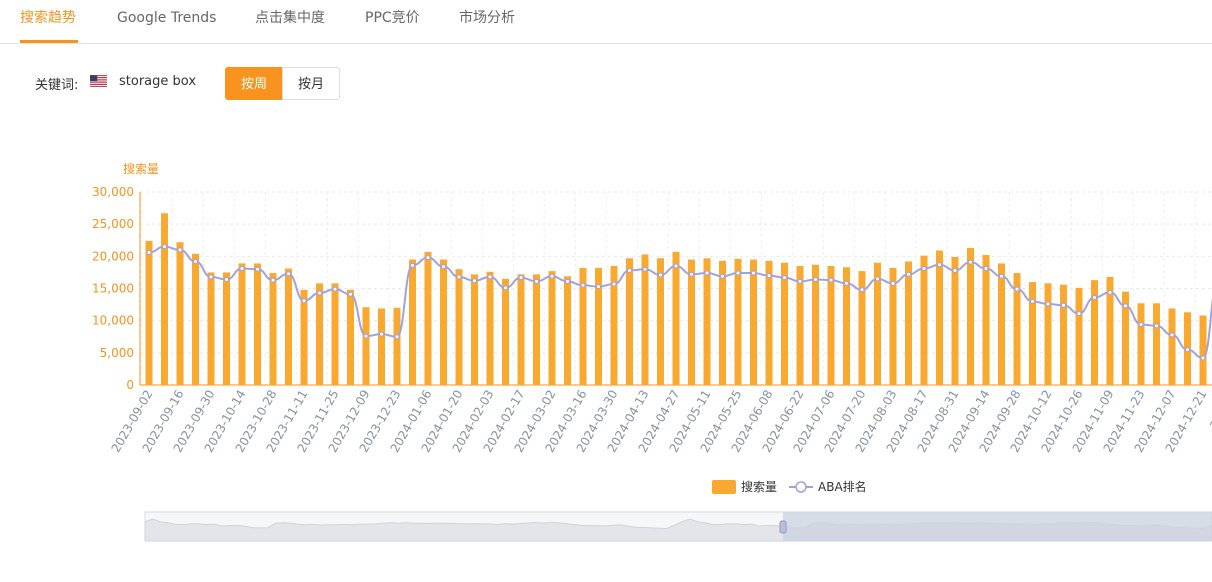  What do you see at coordinates (311, 83) in the screenshot?
I see `monthly-toggle-button: 按月` at bounding box center [311, 83].